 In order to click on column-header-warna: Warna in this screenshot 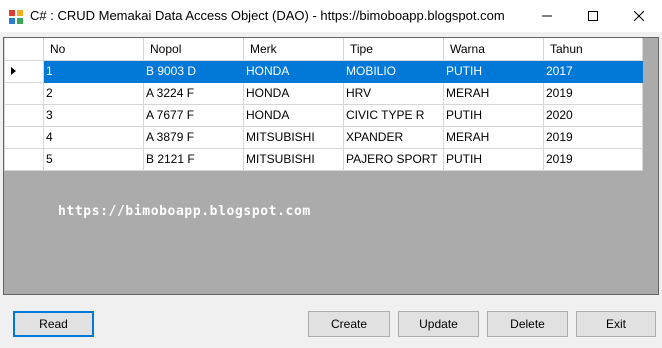, I will do `click(493, 49)`.